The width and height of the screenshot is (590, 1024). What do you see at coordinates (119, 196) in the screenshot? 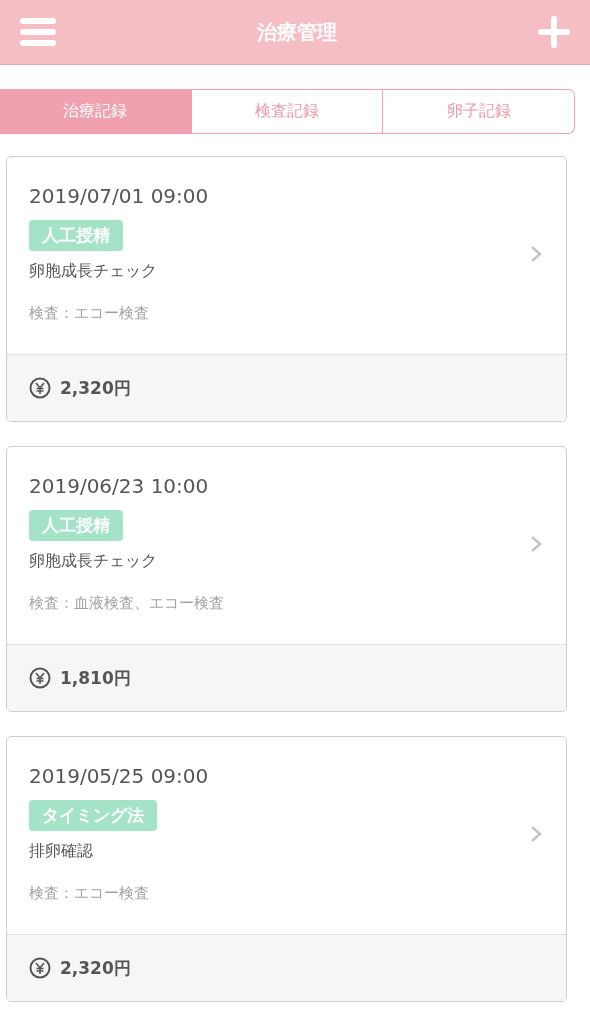
I see `record-datetime: 2019/07/01 09:00` at bounding box center [119, 196].